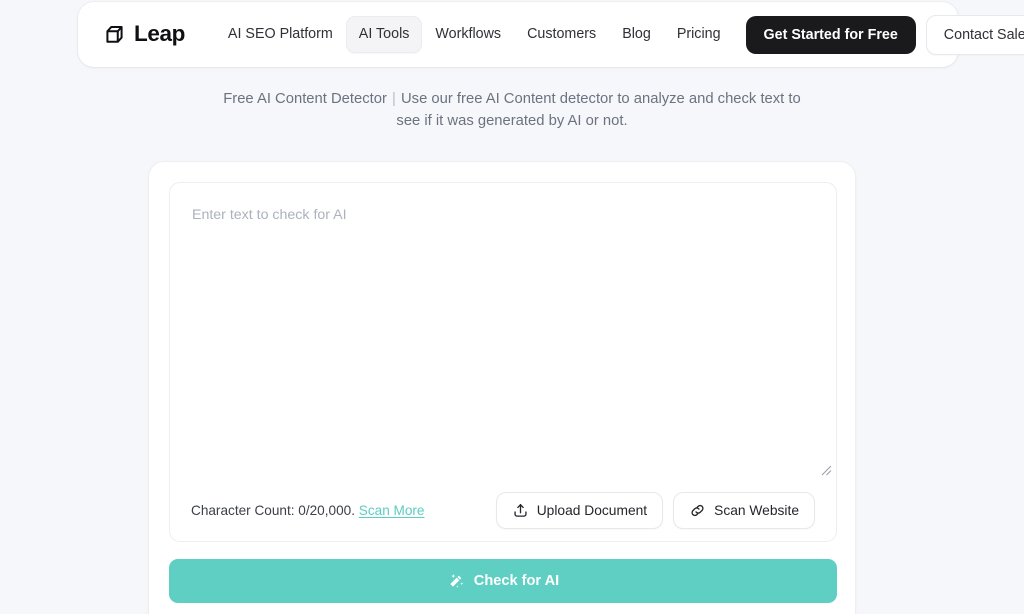  I want to click on nav-link-ai-seo-platform: AI SEO Platform, so click(280, 34).